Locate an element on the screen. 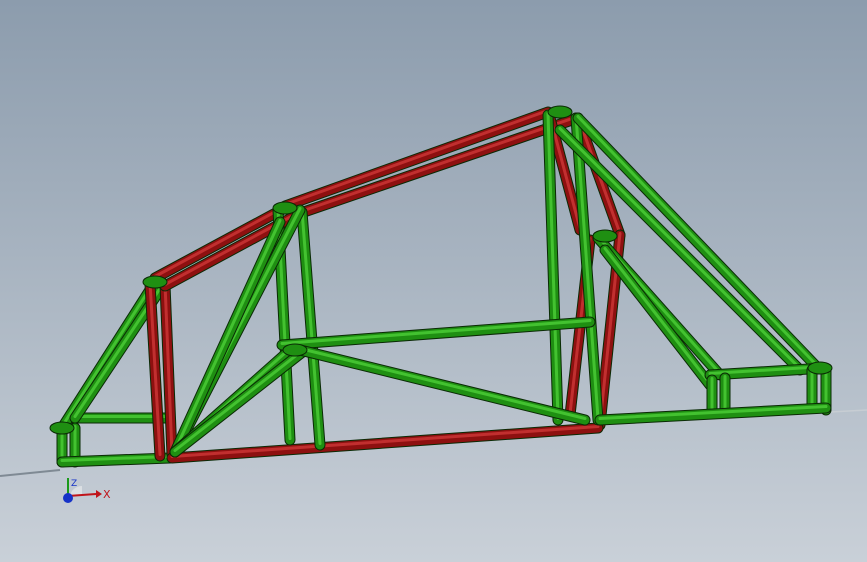  triad-x-label: X is located at coordinates (107, 494).